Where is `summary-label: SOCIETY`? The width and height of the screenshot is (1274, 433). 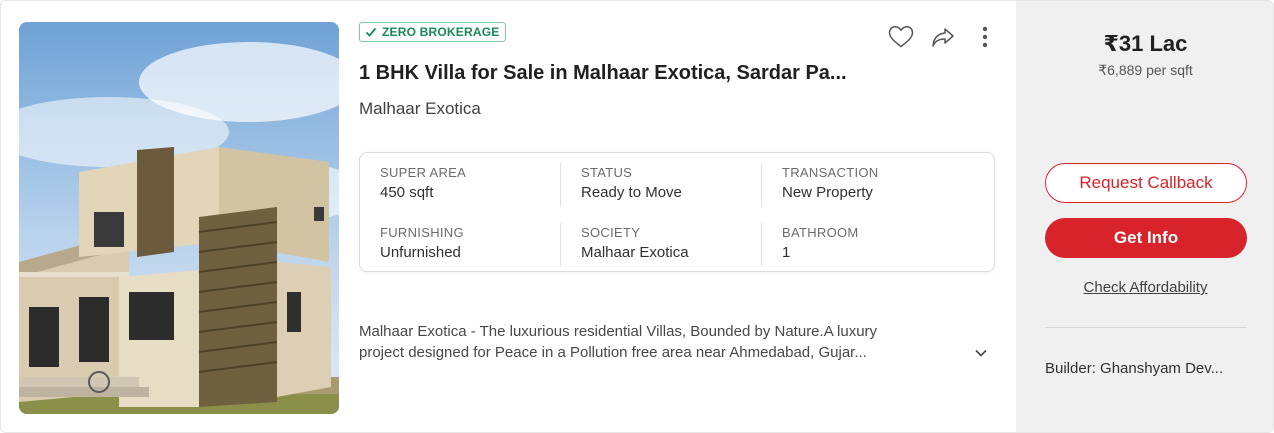
summary-label: SOCIETY is located at coordinates (611, 232).